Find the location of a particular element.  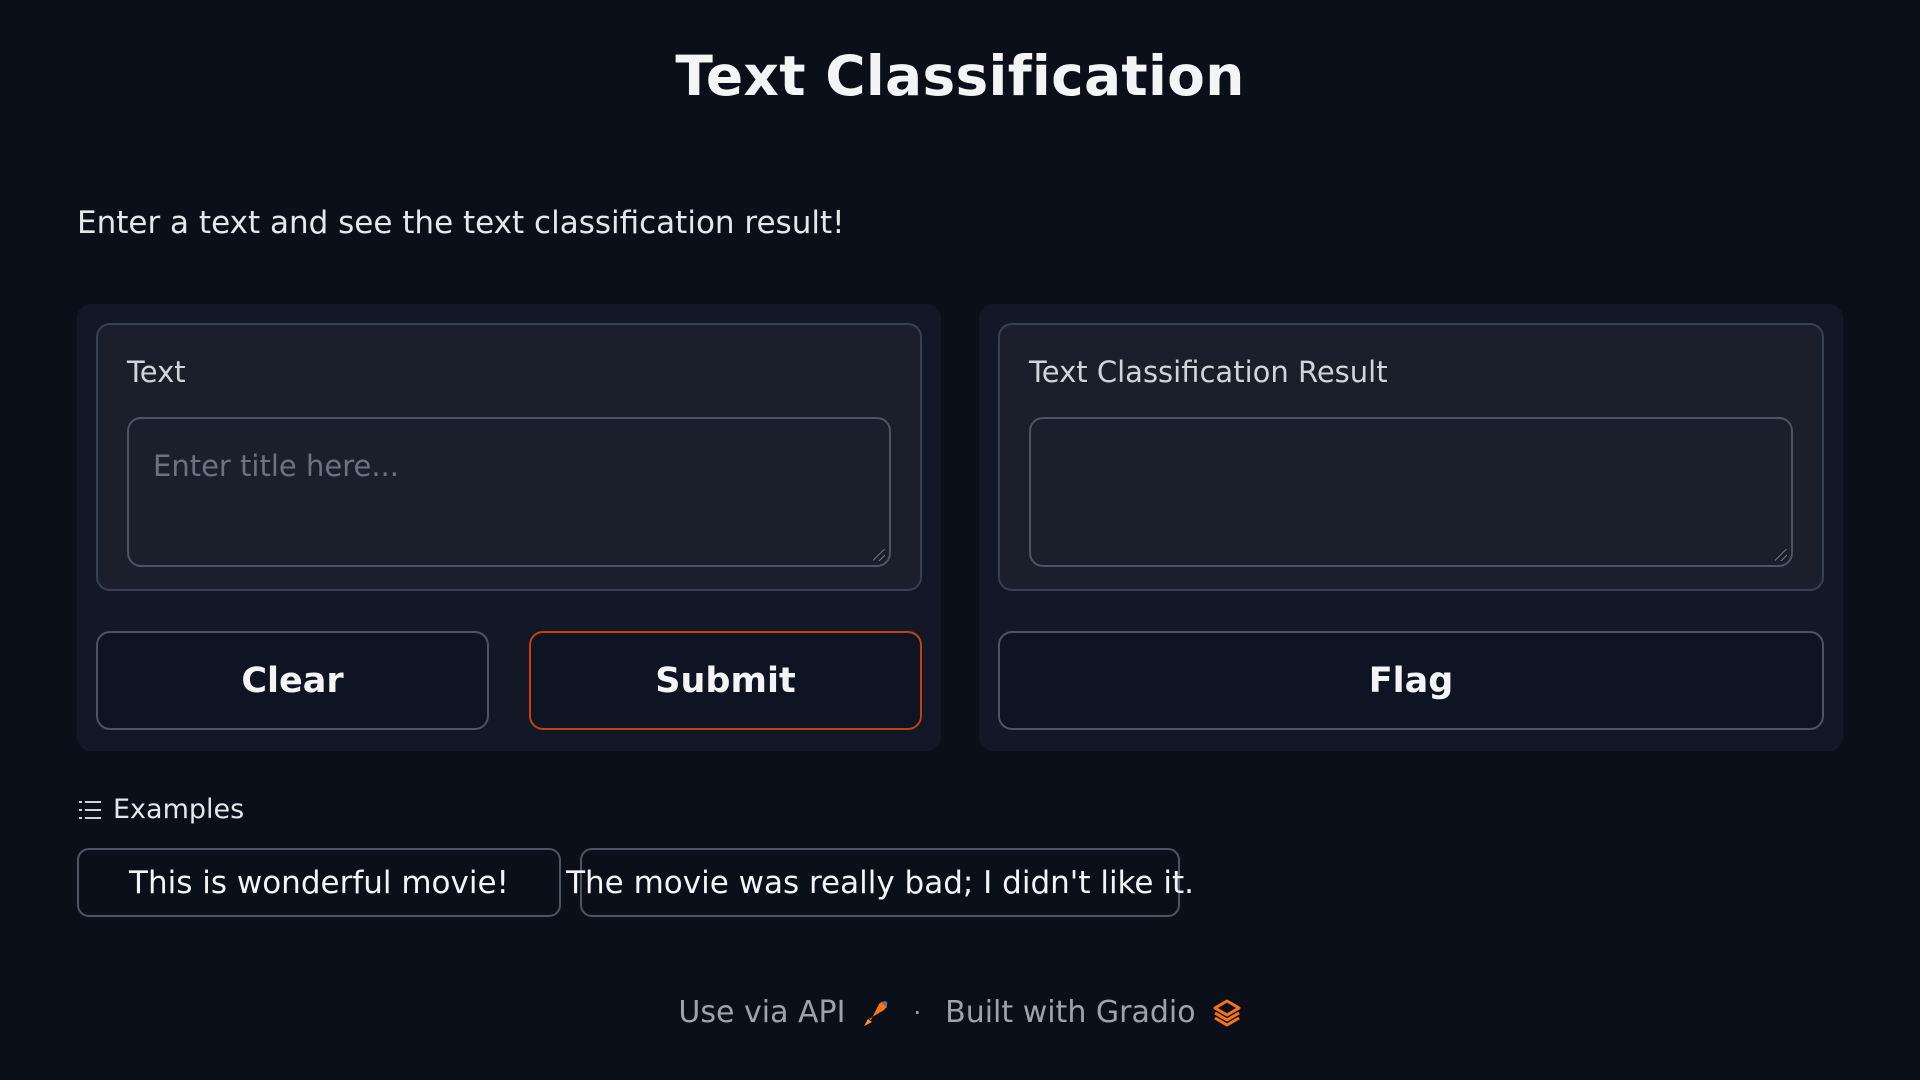

page-title: Text Classification is located at coordinates (960, 76).